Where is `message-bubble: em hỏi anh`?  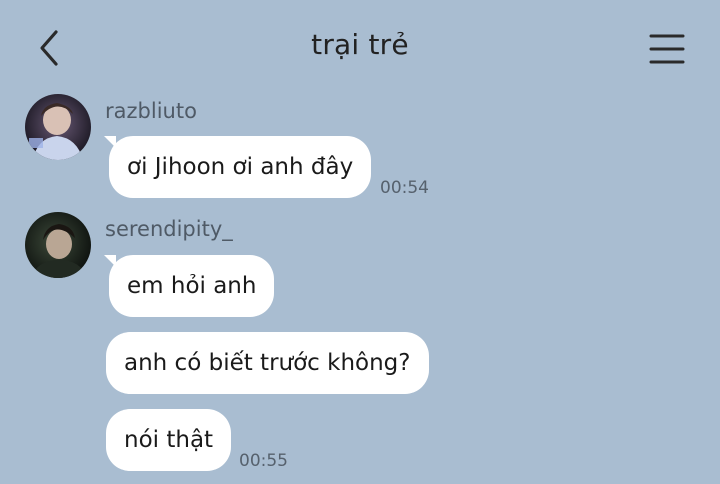 message-bubble: em hỏi anh is located at coordinates (189, 286).